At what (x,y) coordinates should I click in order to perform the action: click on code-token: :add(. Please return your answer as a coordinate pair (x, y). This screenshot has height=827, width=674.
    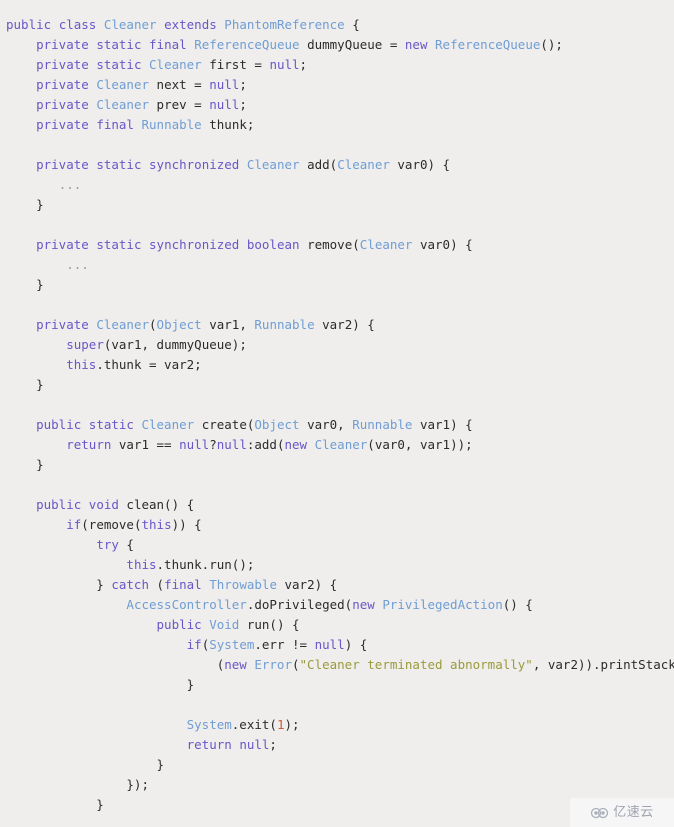
    Looking at the image, I should click on (265, 444).